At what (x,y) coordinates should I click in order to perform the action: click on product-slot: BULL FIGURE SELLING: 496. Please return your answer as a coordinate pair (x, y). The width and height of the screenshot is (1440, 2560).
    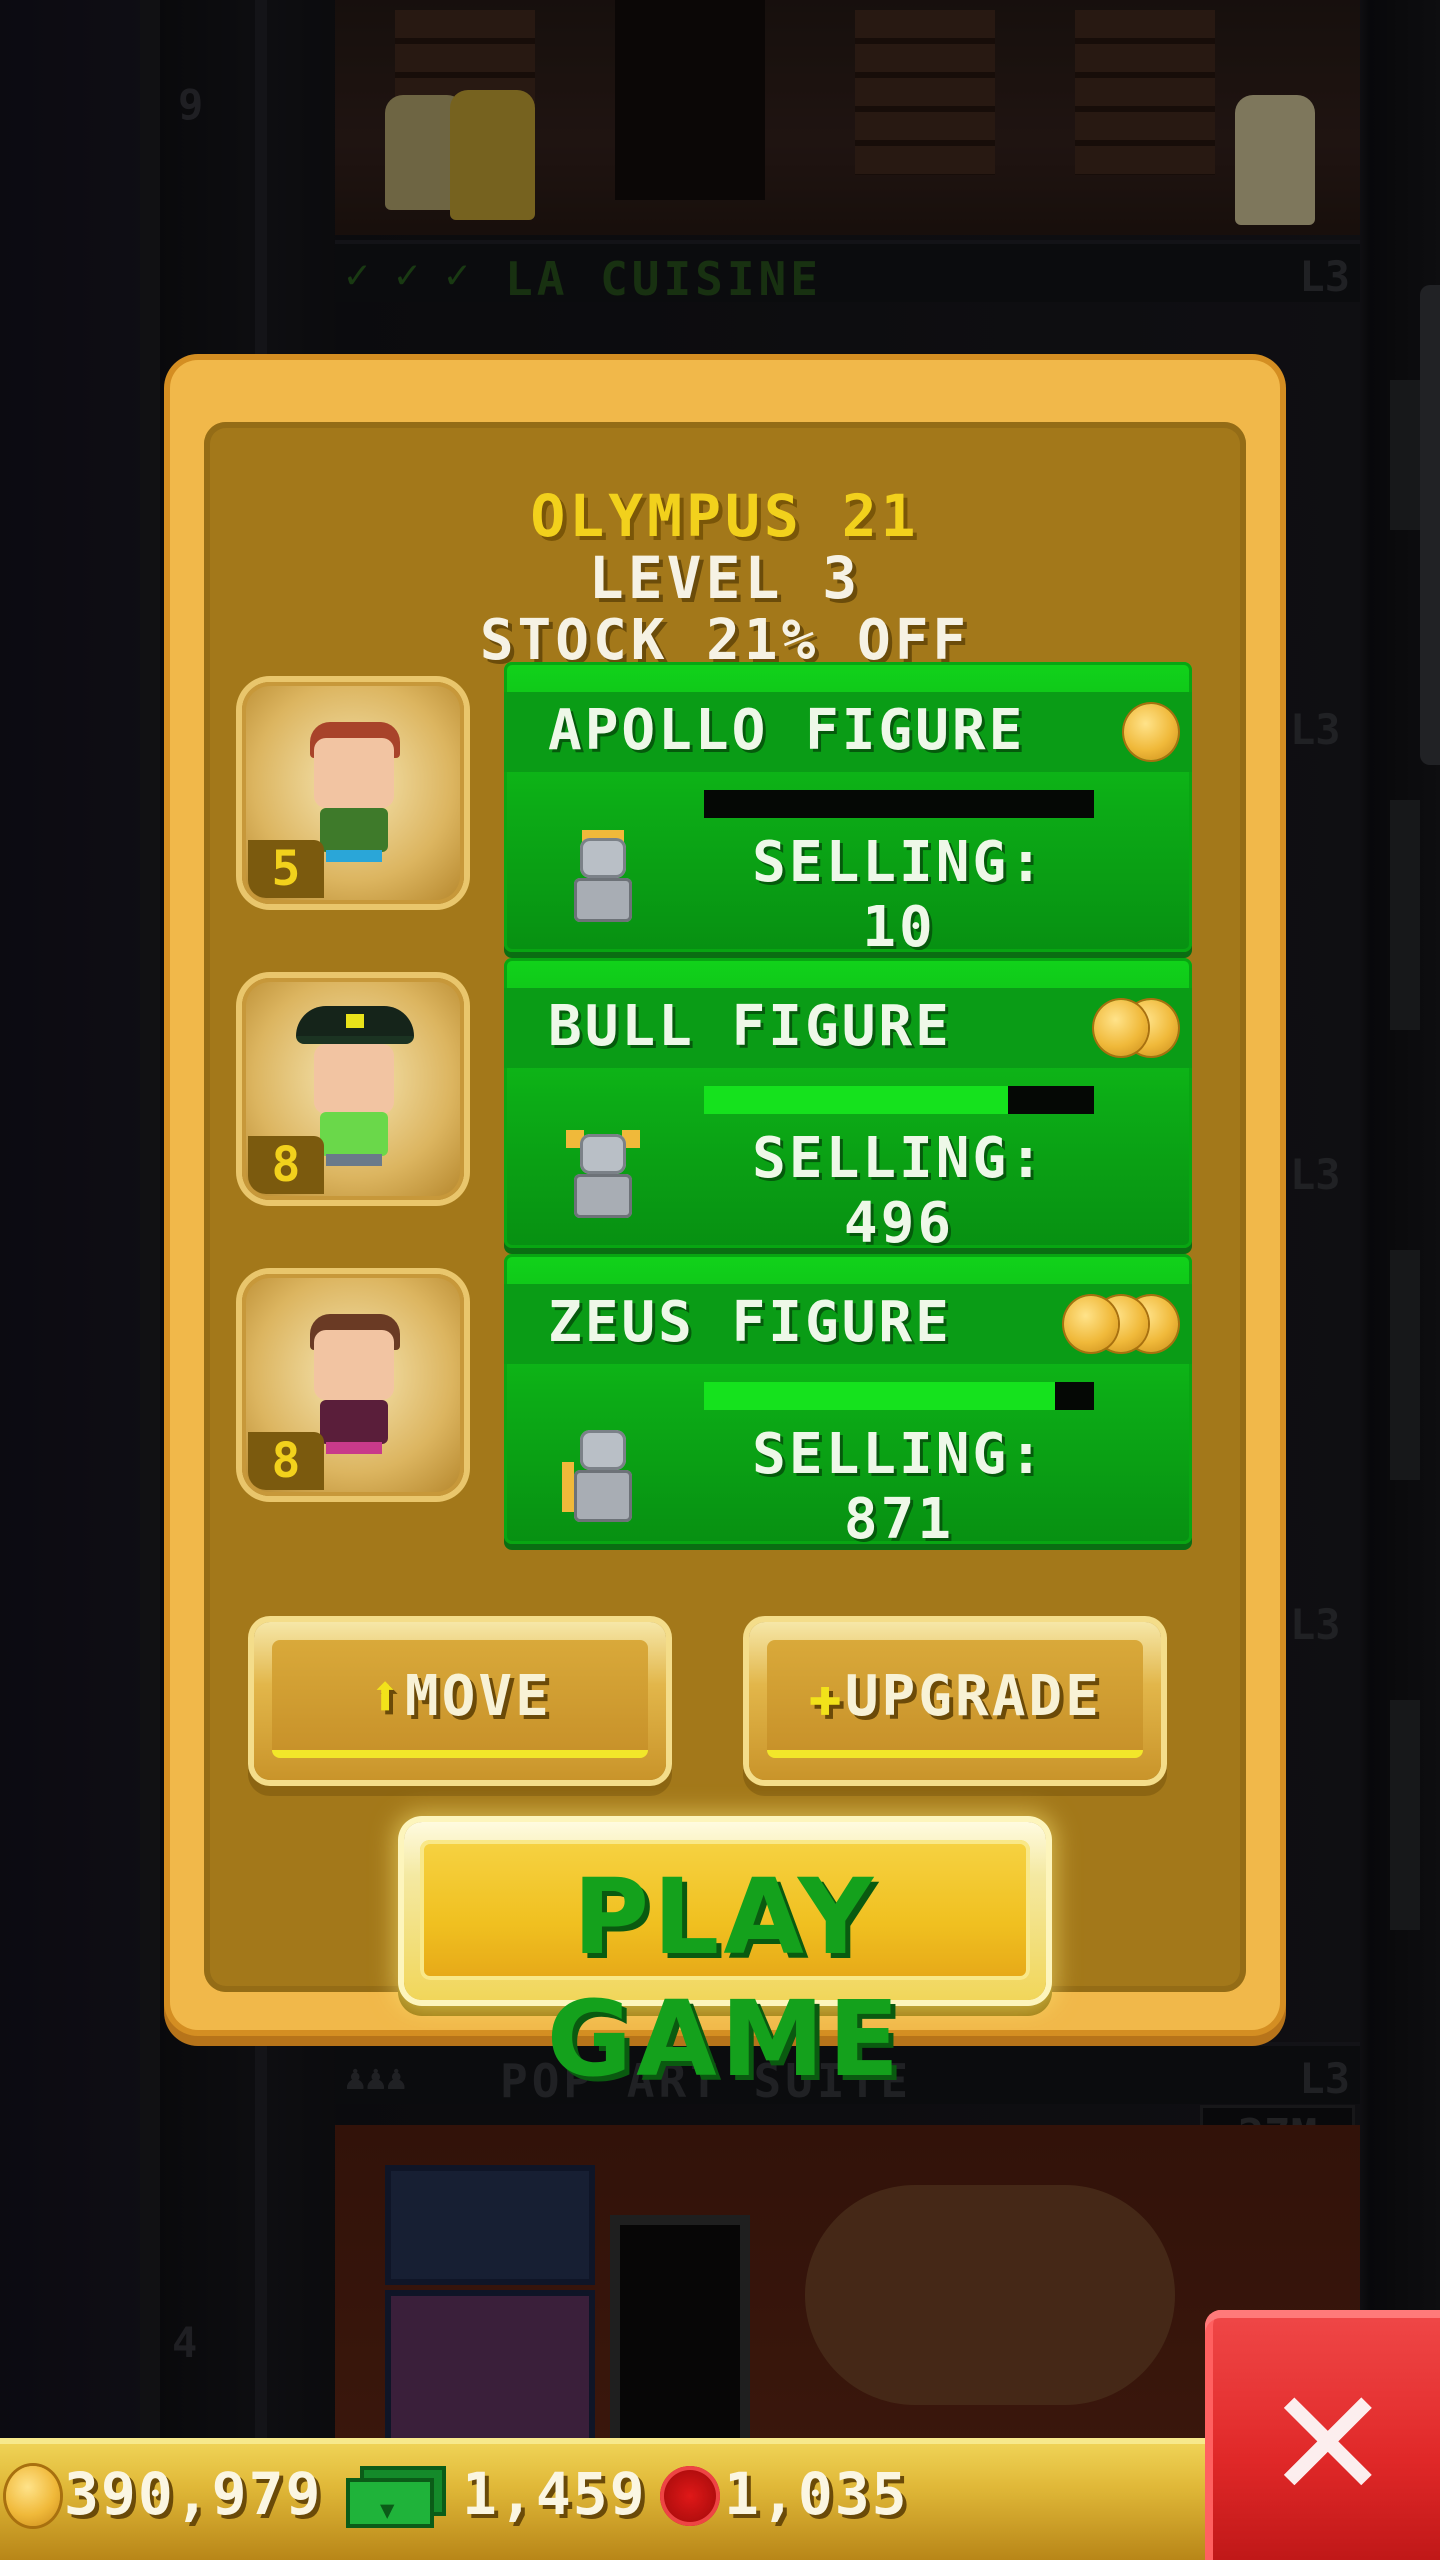
    Looking at the image, I should click on (848, 1103).